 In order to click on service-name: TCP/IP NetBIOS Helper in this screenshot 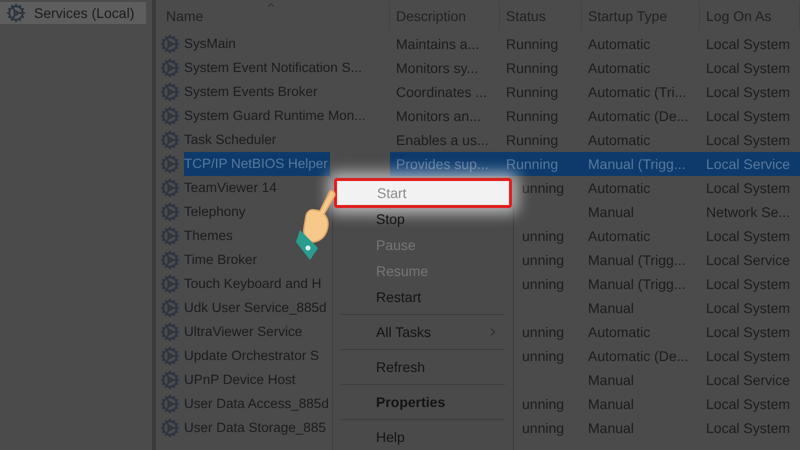, I will do `click(257, 164)`.